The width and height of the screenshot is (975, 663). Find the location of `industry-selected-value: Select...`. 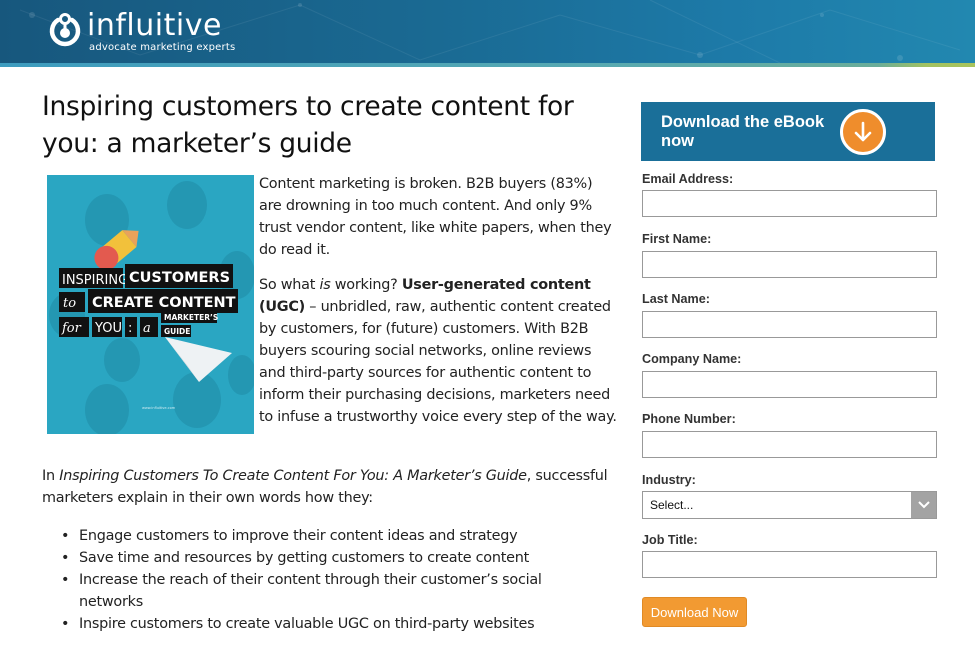

industry-selected-value: Select... is located at coordinates (672, 505).